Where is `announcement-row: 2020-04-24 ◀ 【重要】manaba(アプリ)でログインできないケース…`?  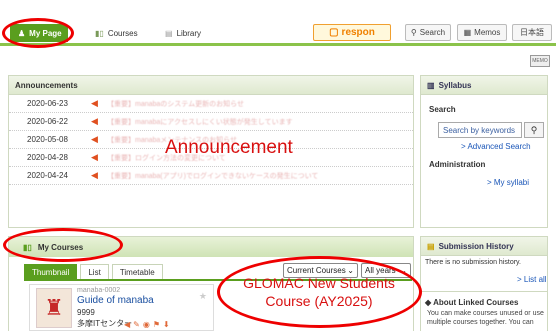
announcement-row: 2020-04-24 ◀ 【重要】manaba(アプリ)でログインできないケース… is located at coordinates (211, 176).